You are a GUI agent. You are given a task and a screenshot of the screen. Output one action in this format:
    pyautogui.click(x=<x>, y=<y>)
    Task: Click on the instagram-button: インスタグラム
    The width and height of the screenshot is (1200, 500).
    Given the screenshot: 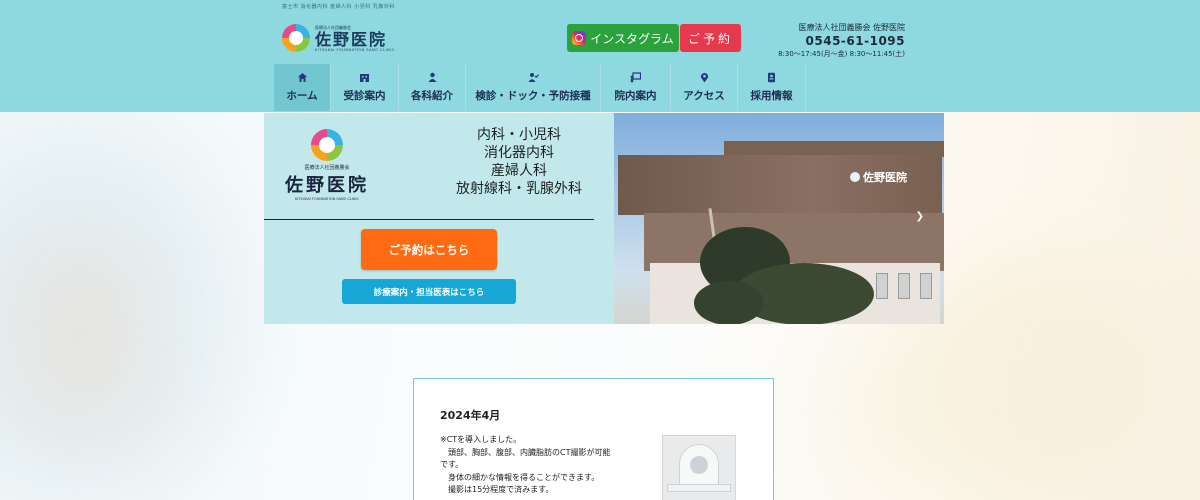 What is the action you would take?
    pyautogui.click(x=623, y=38)
    